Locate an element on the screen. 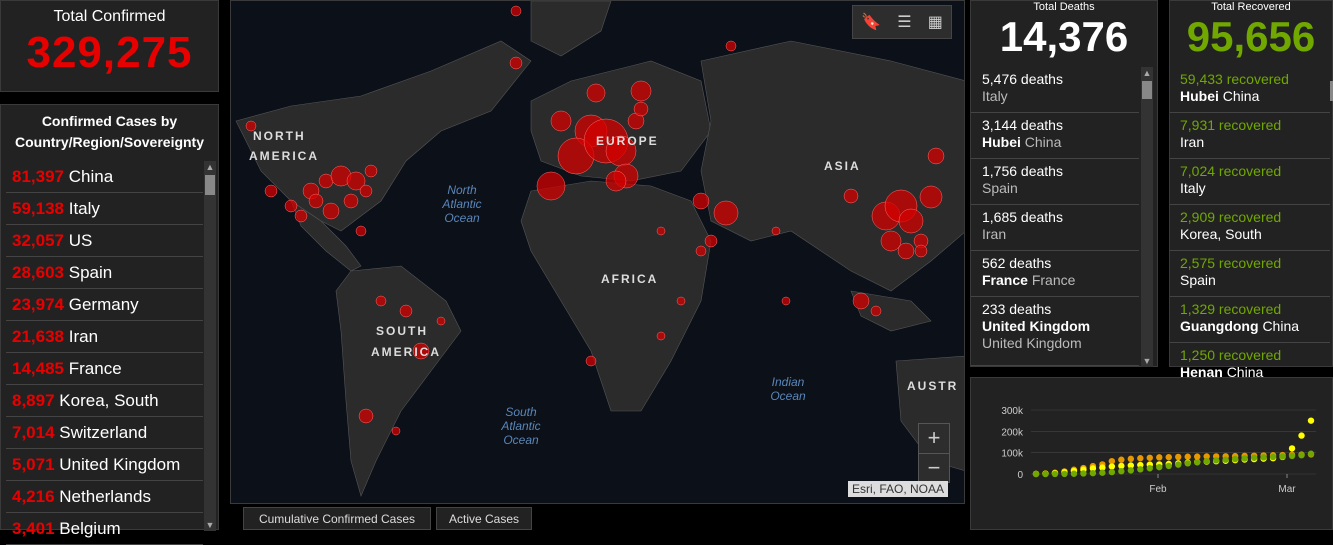  country-list-item: 23,974 Germany is located at coordinates (104, 305).